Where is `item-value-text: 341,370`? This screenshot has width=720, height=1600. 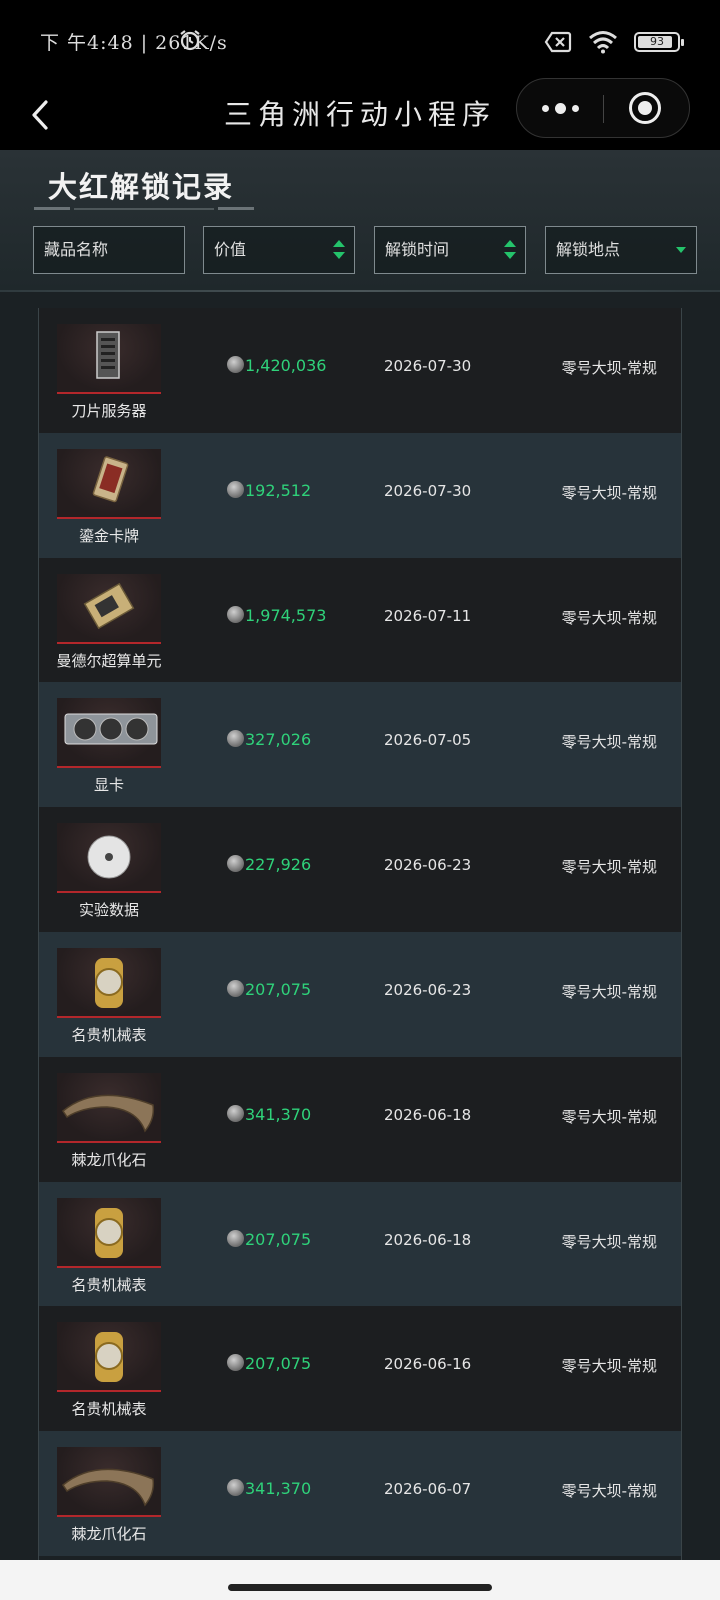
item-value-text: 341,370 is located at coordinates (278, 1489).